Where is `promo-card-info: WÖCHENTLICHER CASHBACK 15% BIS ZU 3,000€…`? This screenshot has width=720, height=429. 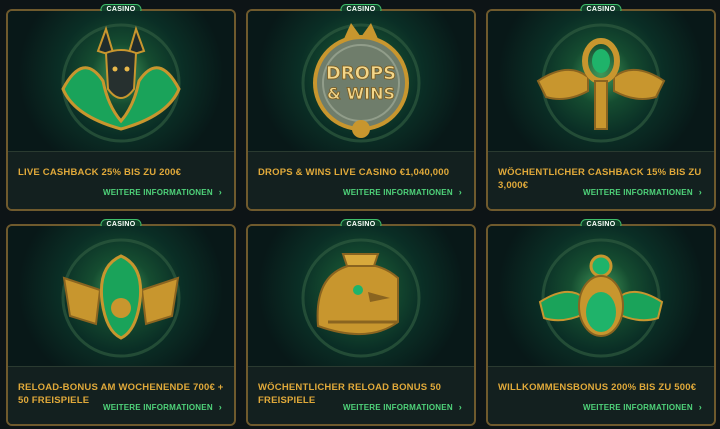 promo-card-info: WÖCHENTLICHER CASHBACK 15% BIS ZU 3,000€… is located at coordinates (601, 180).